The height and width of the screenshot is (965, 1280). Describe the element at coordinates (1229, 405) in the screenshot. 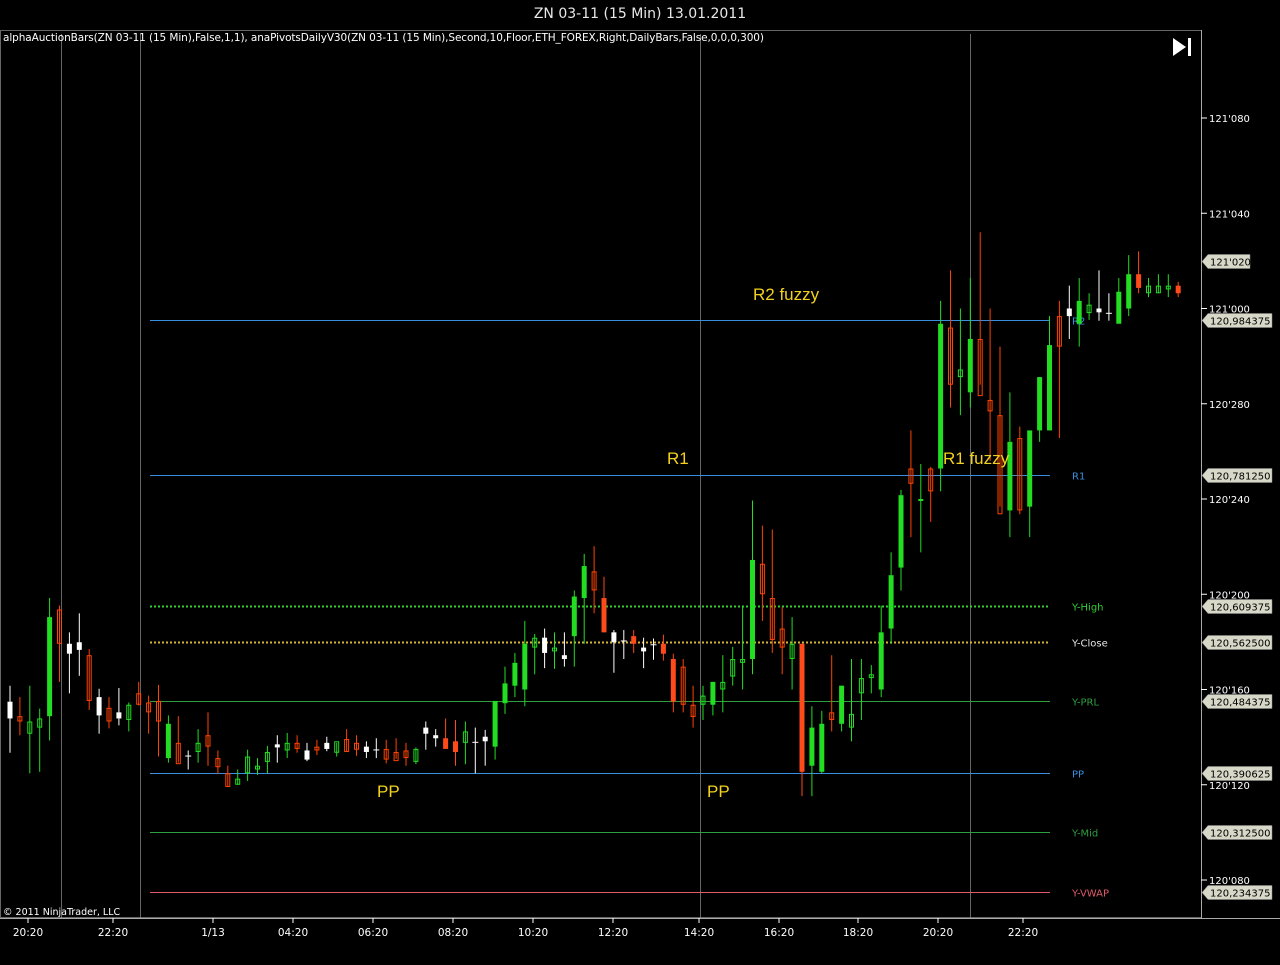

I see `y-tick-label: 120'280` at that location.